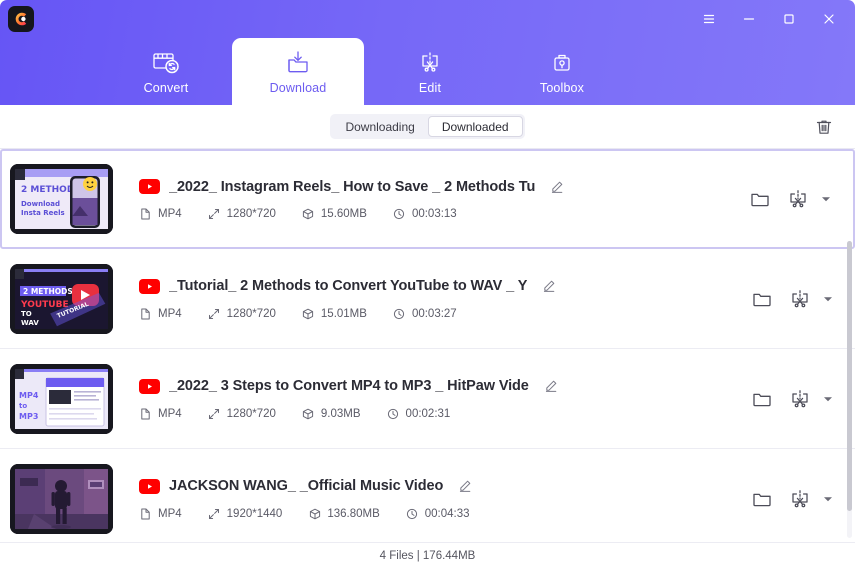 Image resolution: width=855 pixels, height=568 pixels. Describe the element at coordinates (789, 19) in the screenshot. I see `maximize-button` at that location.